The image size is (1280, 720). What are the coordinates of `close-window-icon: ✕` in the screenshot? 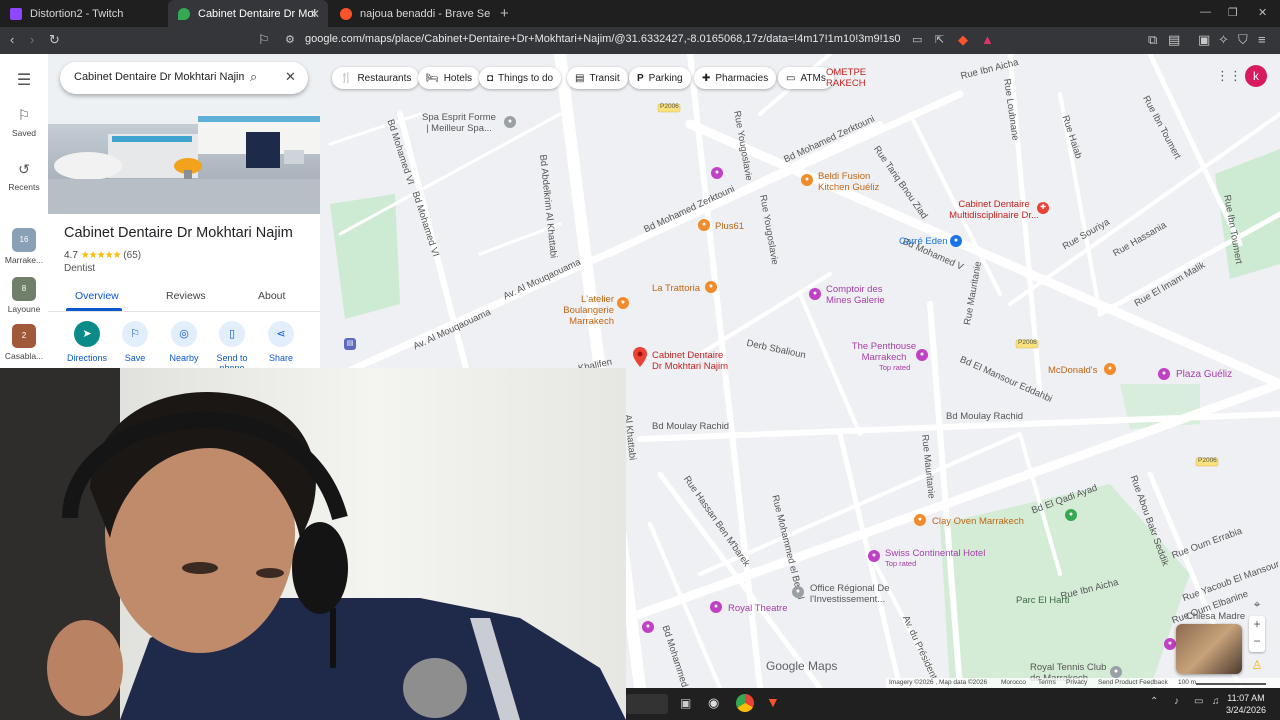 It's located at (1262, 12).